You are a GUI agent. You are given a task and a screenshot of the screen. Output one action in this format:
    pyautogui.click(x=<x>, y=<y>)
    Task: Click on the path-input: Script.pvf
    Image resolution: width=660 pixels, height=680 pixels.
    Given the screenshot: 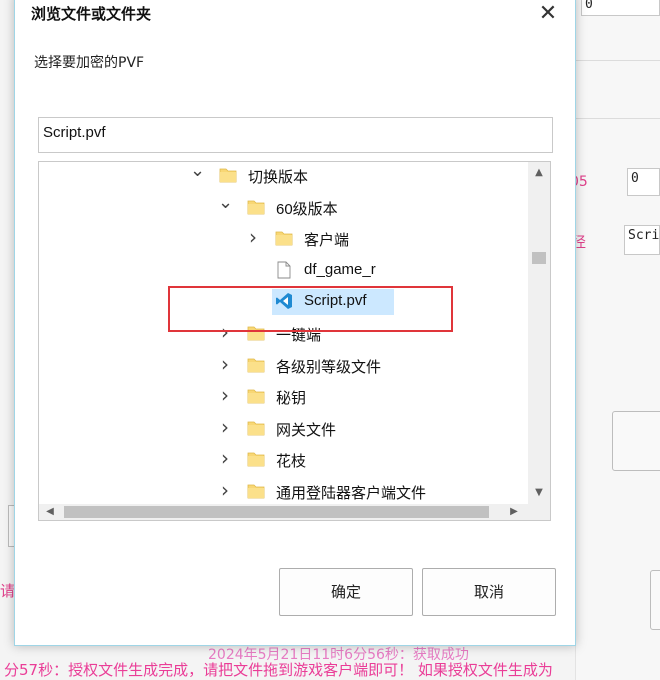 What is the action you would take?
    pyautogui.click(x=295, y=135)
    